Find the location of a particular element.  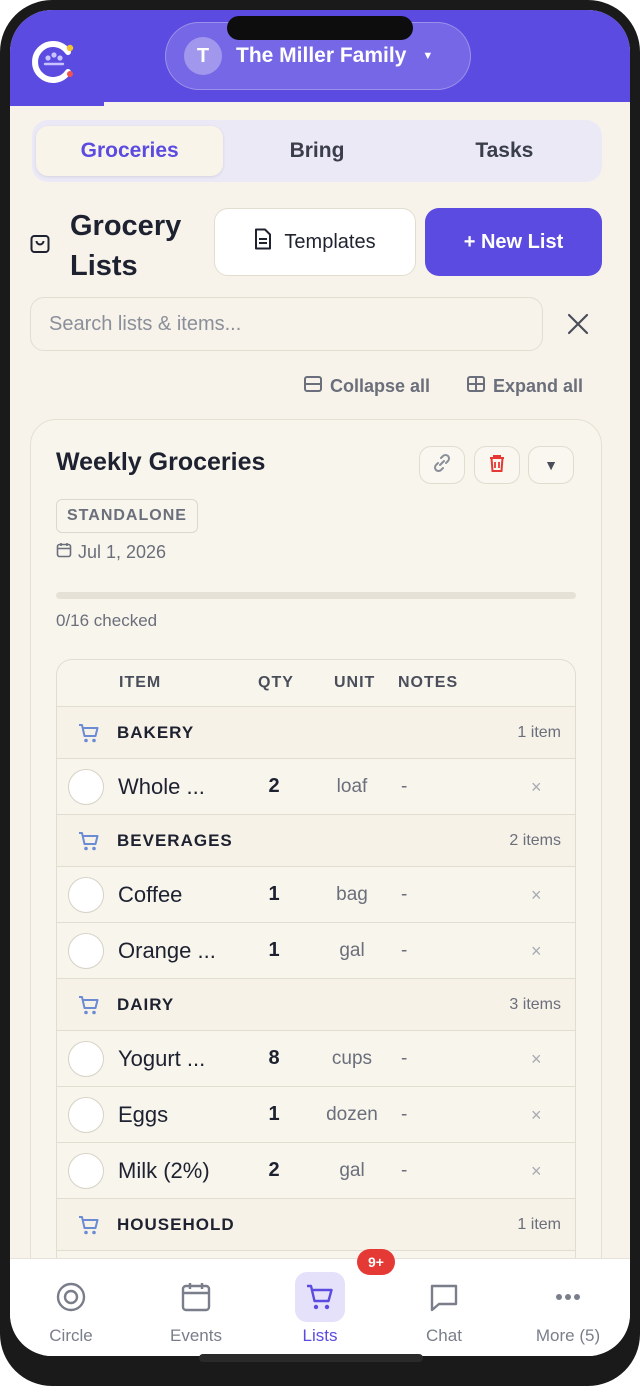

item-unit: cups is located at coordinates (352, 1059).